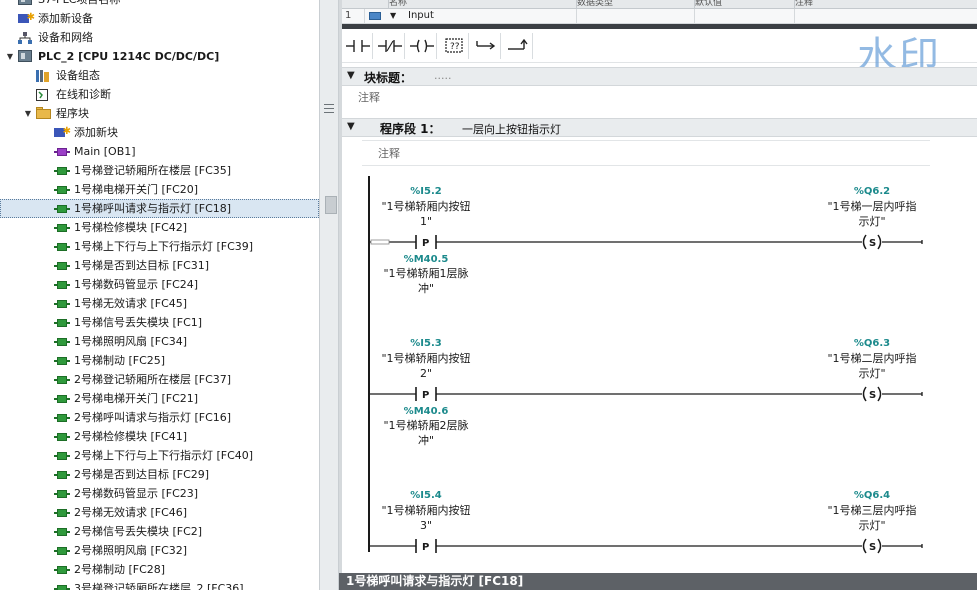  I want to click on tree-item: 设备组态, so click(159, 75).